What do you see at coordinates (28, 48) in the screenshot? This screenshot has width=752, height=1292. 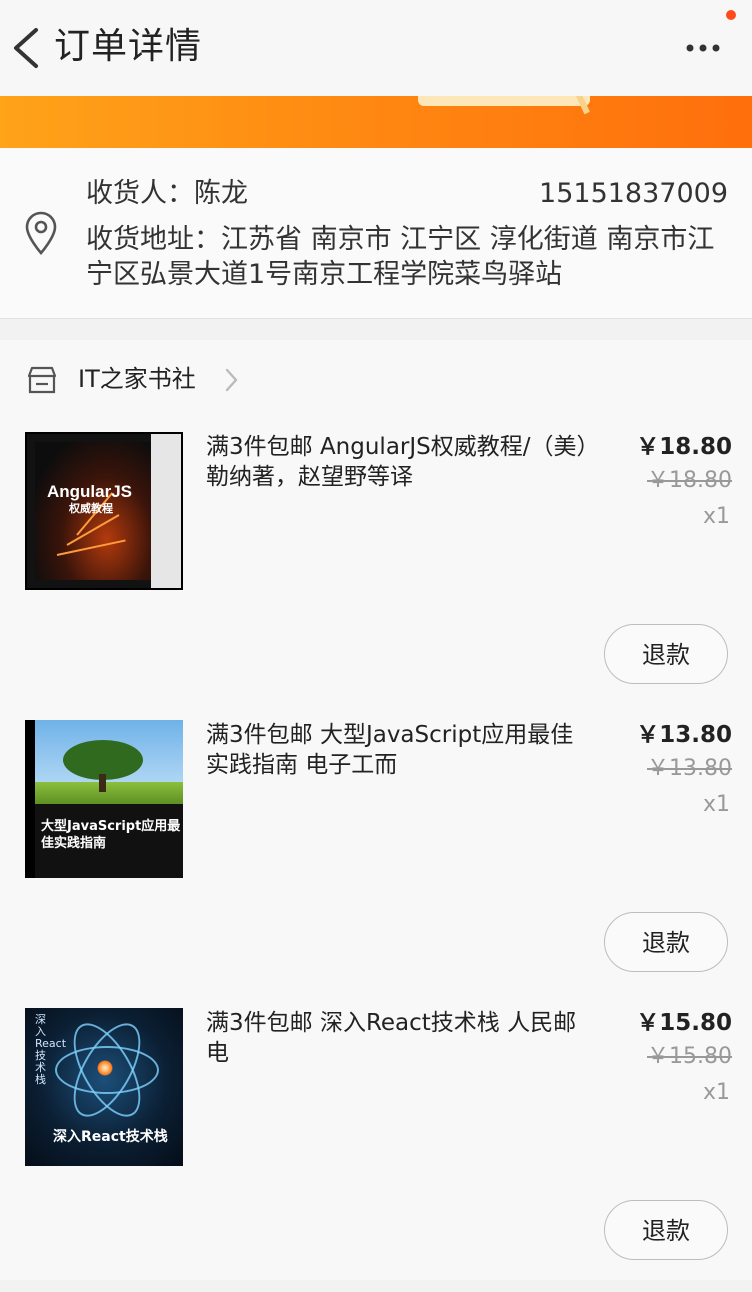 I see `back-arrow-icon` at bounding box center [28, 48].